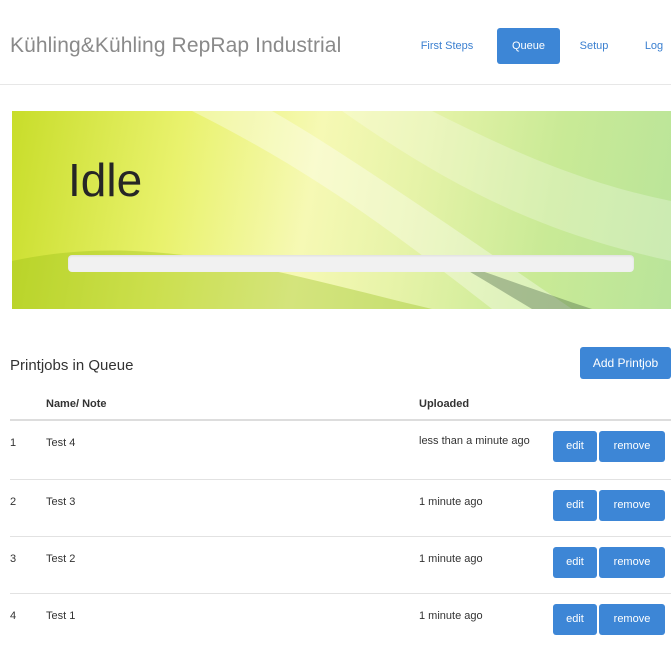 Image resolution: width=671 pixels, height=650 pixels. I want to click on row-name: Test 2, so click(61, 558).